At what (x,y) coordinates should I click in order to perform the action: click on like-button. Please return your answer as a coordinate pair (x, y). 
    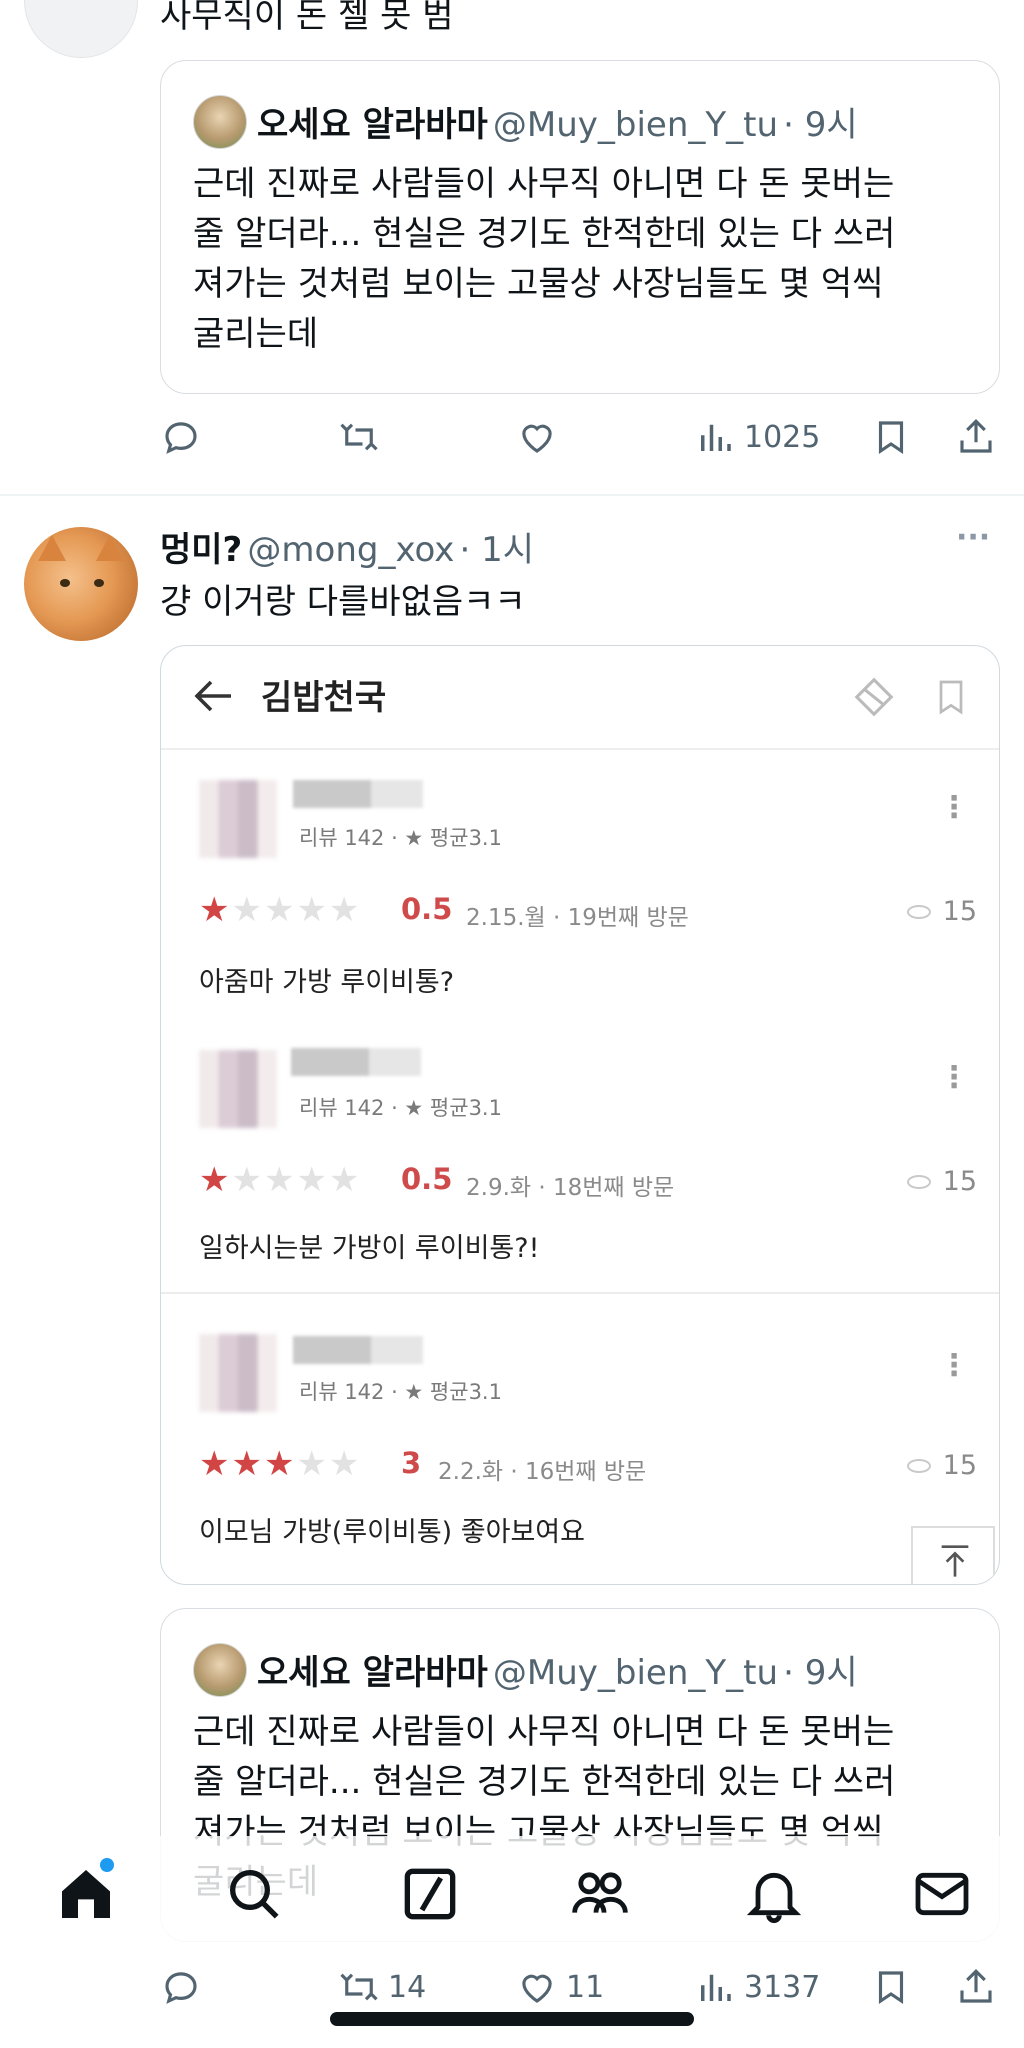
    Looking at the image, I should click on (537, 437).